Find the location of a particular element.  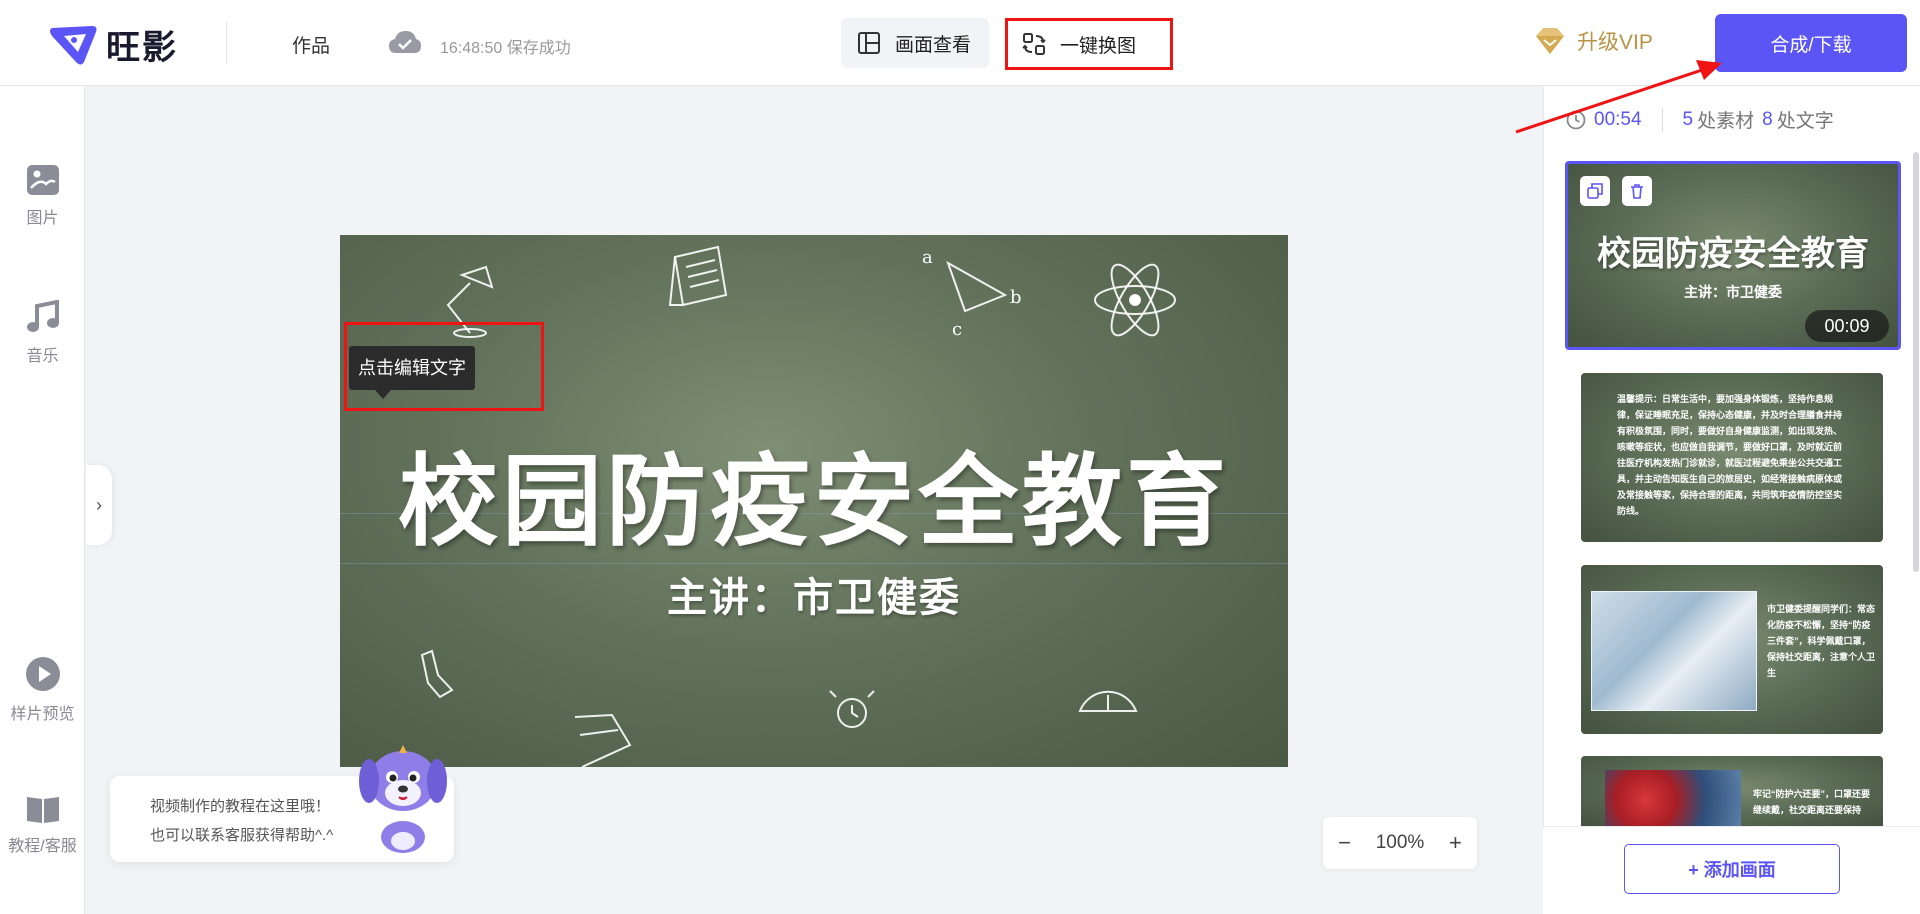

upgrade-vip-link: 升级VIP is located at coordinates (1593, 41).